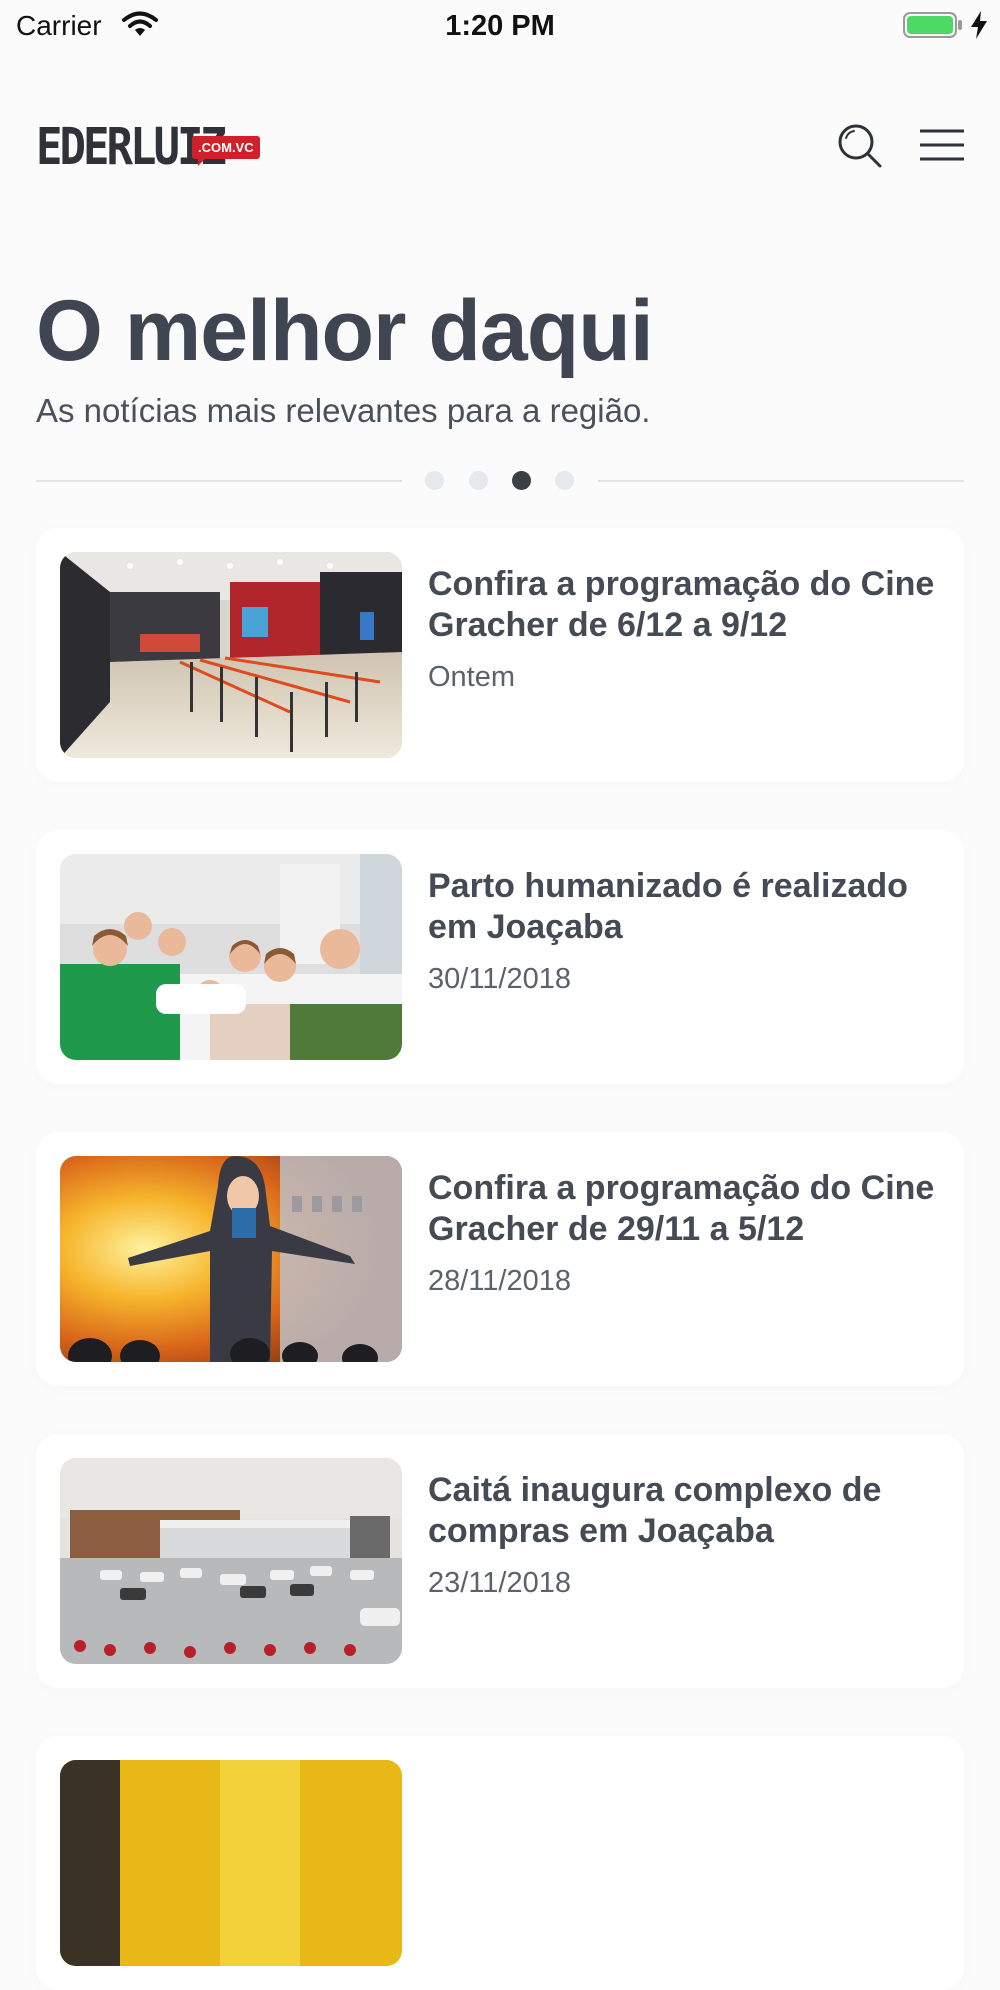 Image resolution: width=1000 pixels, height=1990 pixels. I want to click on article-date: 30/11/2018, so click(499, 979).